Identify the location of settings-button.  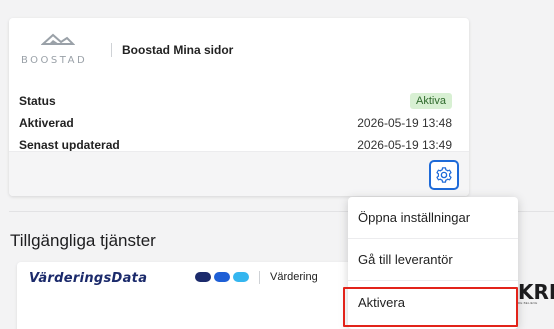
(444, 175).